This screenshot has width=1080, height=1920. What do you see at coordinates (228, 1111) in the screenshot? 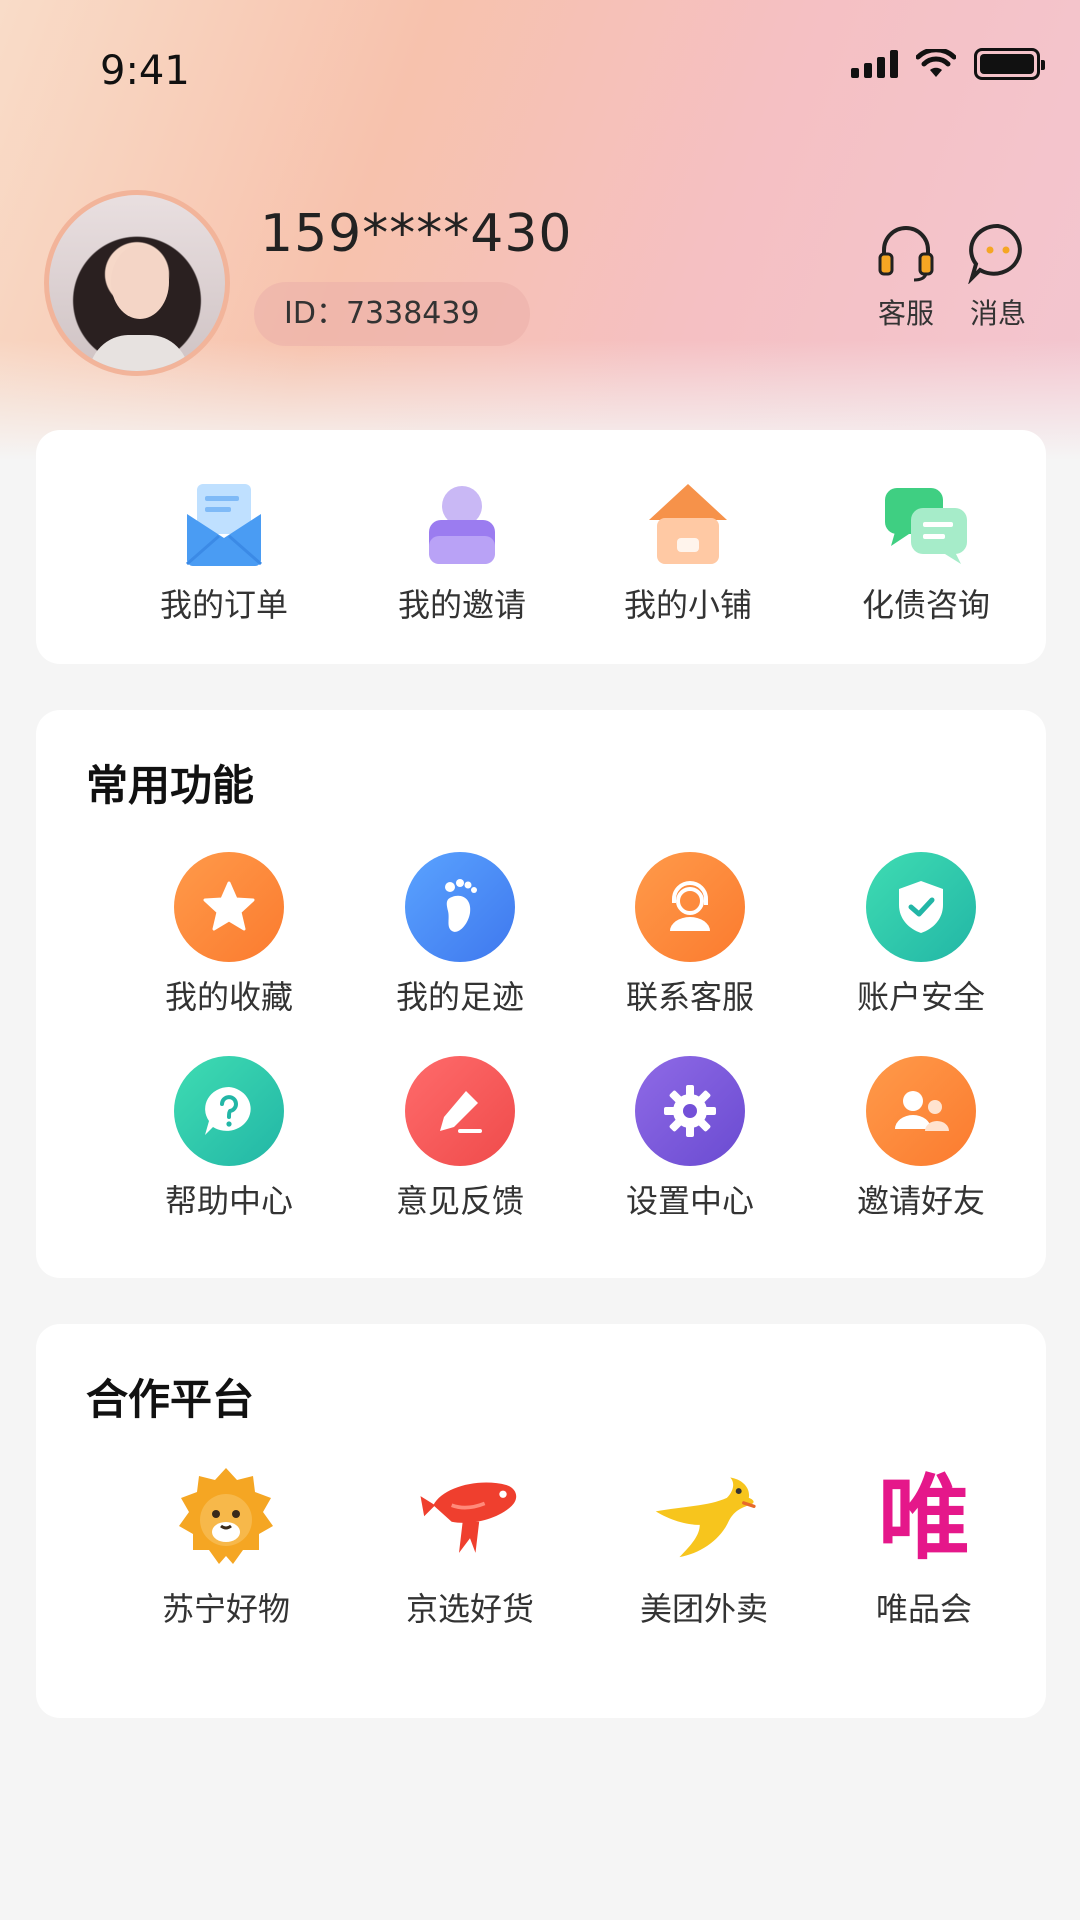
I see `help-question-icon` at bounding box center [228, 1111].